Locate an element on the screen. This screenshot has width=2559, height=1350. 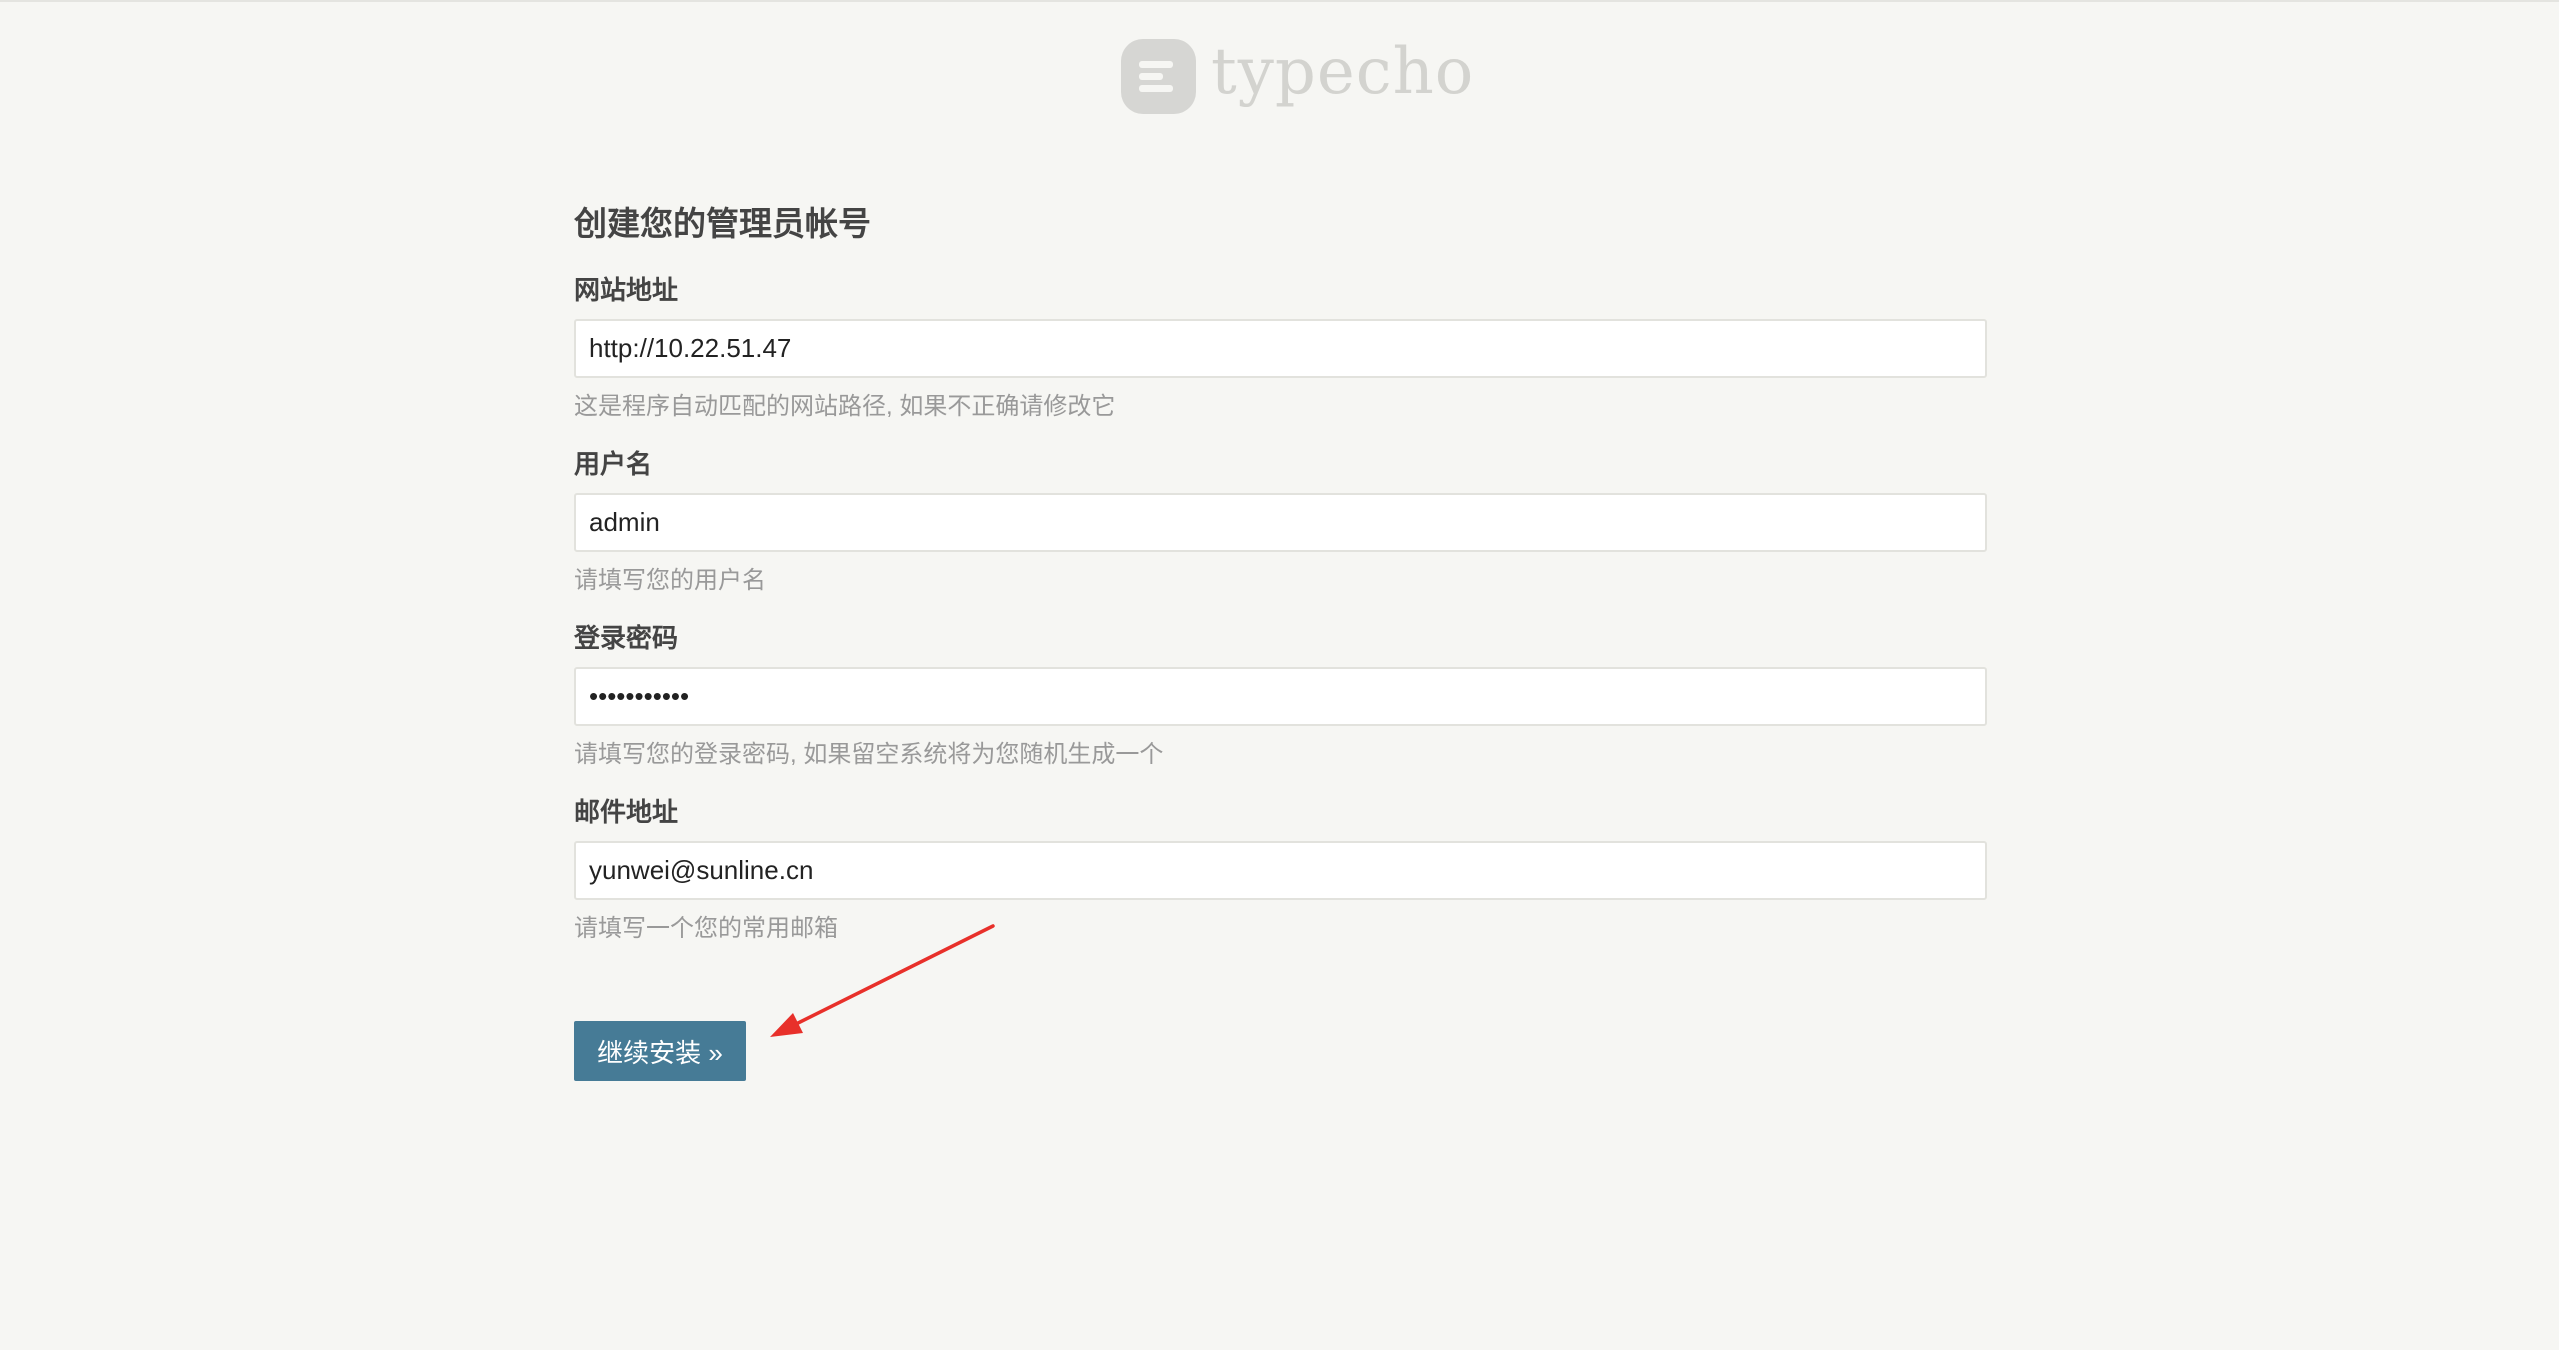
password-field-group: 登录密码 请填写您的登录密码, 如果留空系统将为您随机生成一个 is located at coordinates (1280, 696).